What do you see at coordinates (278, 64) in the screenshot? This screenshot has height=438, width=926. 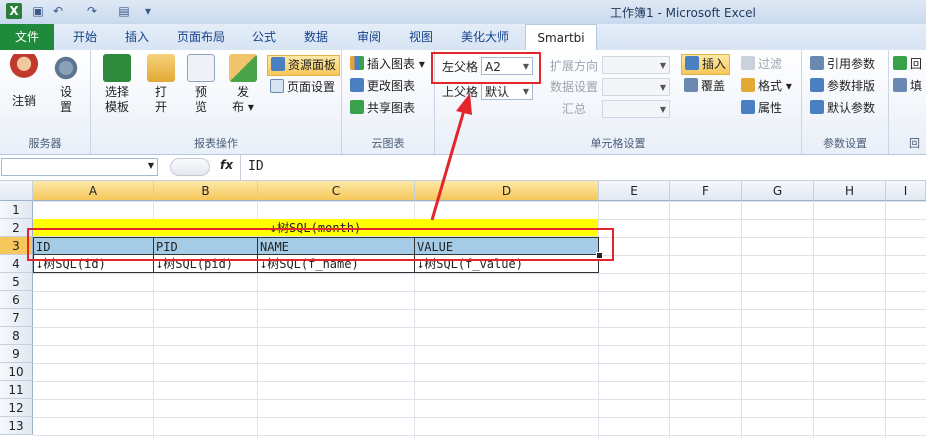 I see `panel-icon` at bounding box center [278, 64].